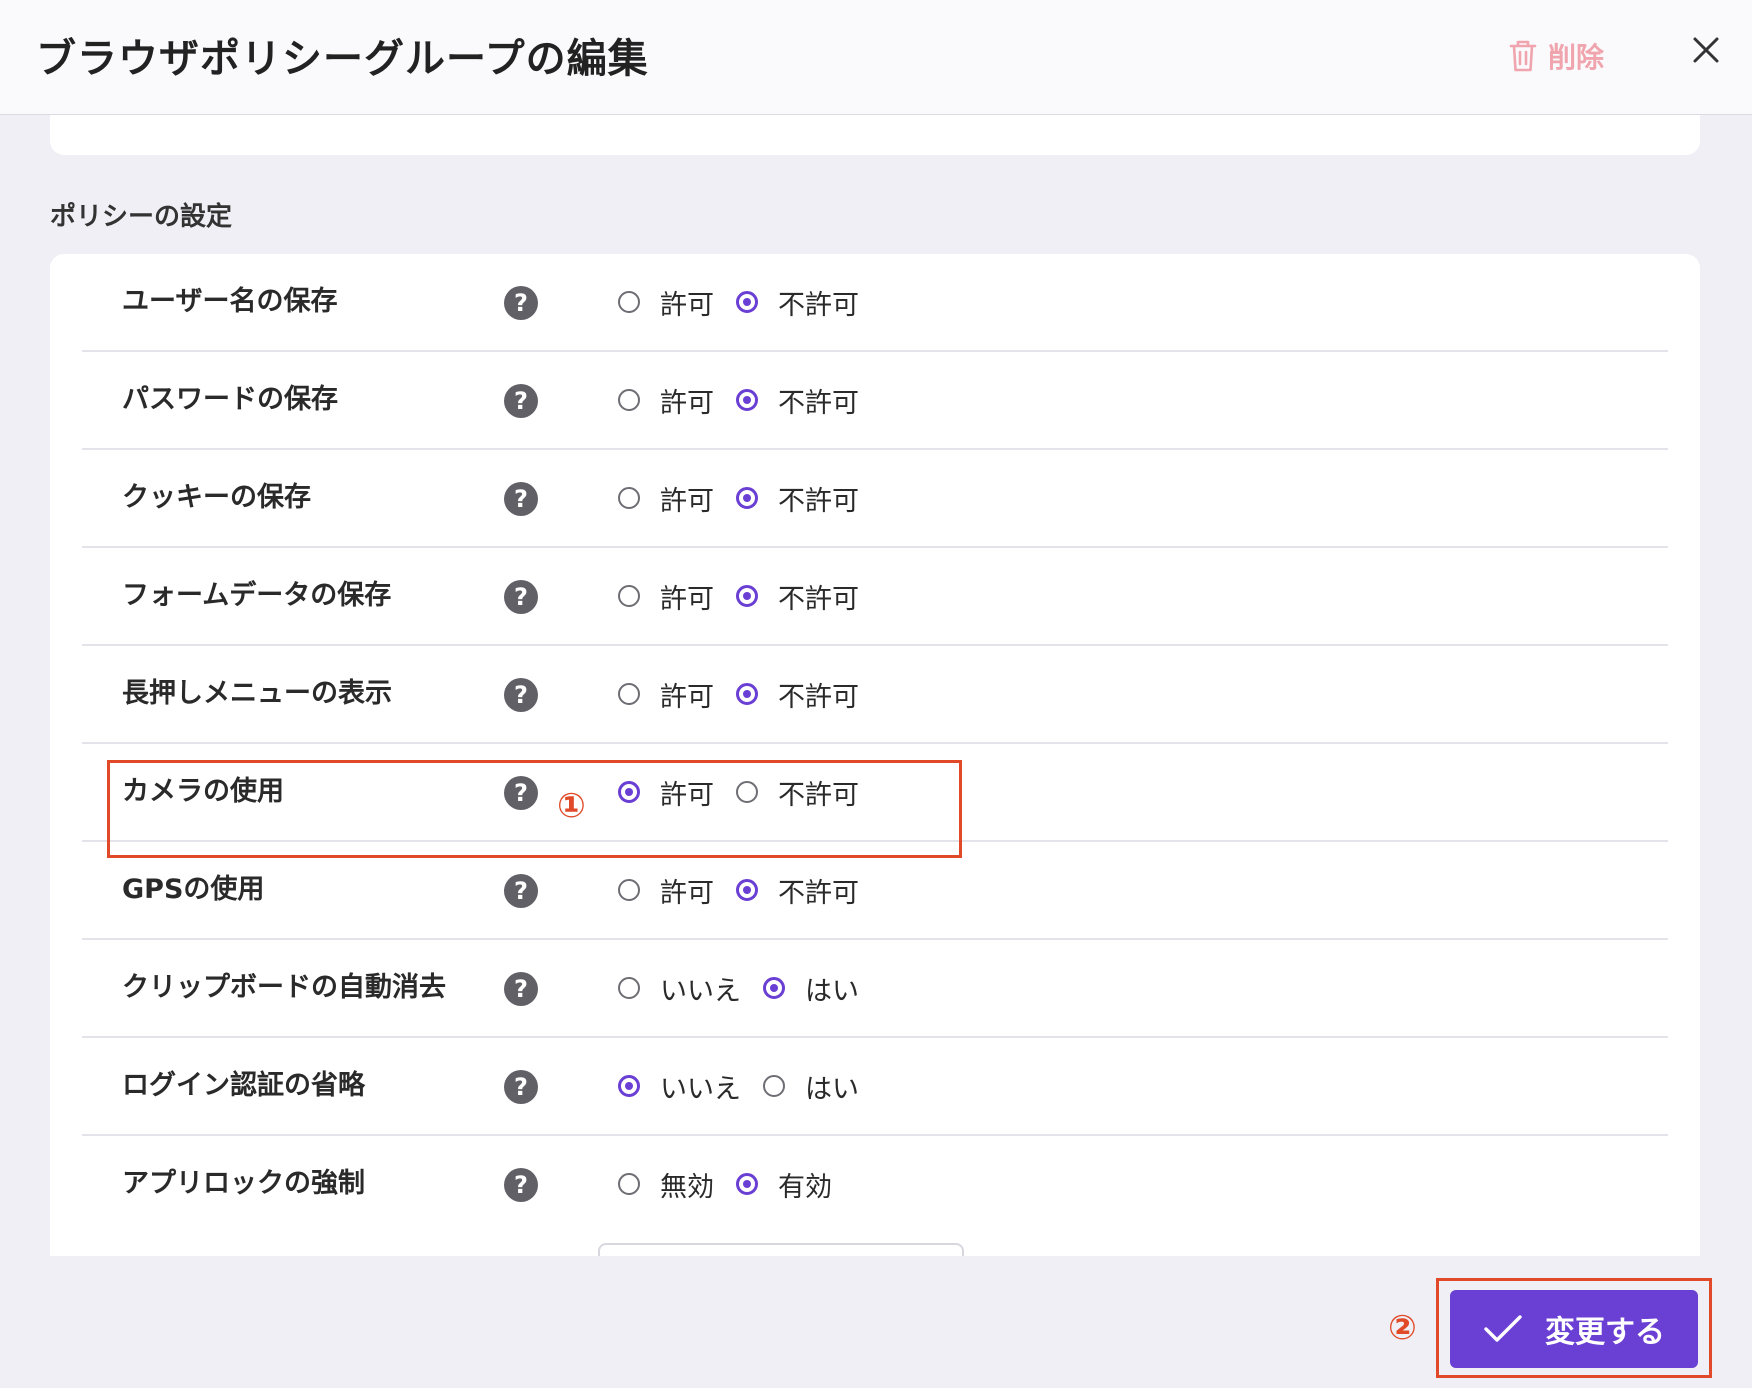 The height and width of the screenshot is (1388, 1752). Describe the element at coordinates (534, 809) in the screenshot. I see `camera-highlight-box` at that location.